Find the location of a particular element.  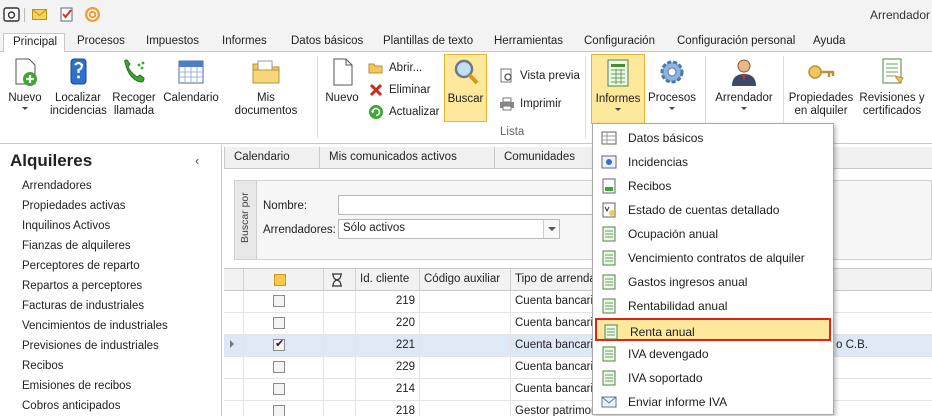

window-title: Arrendador is located at coordinates (899, 15).